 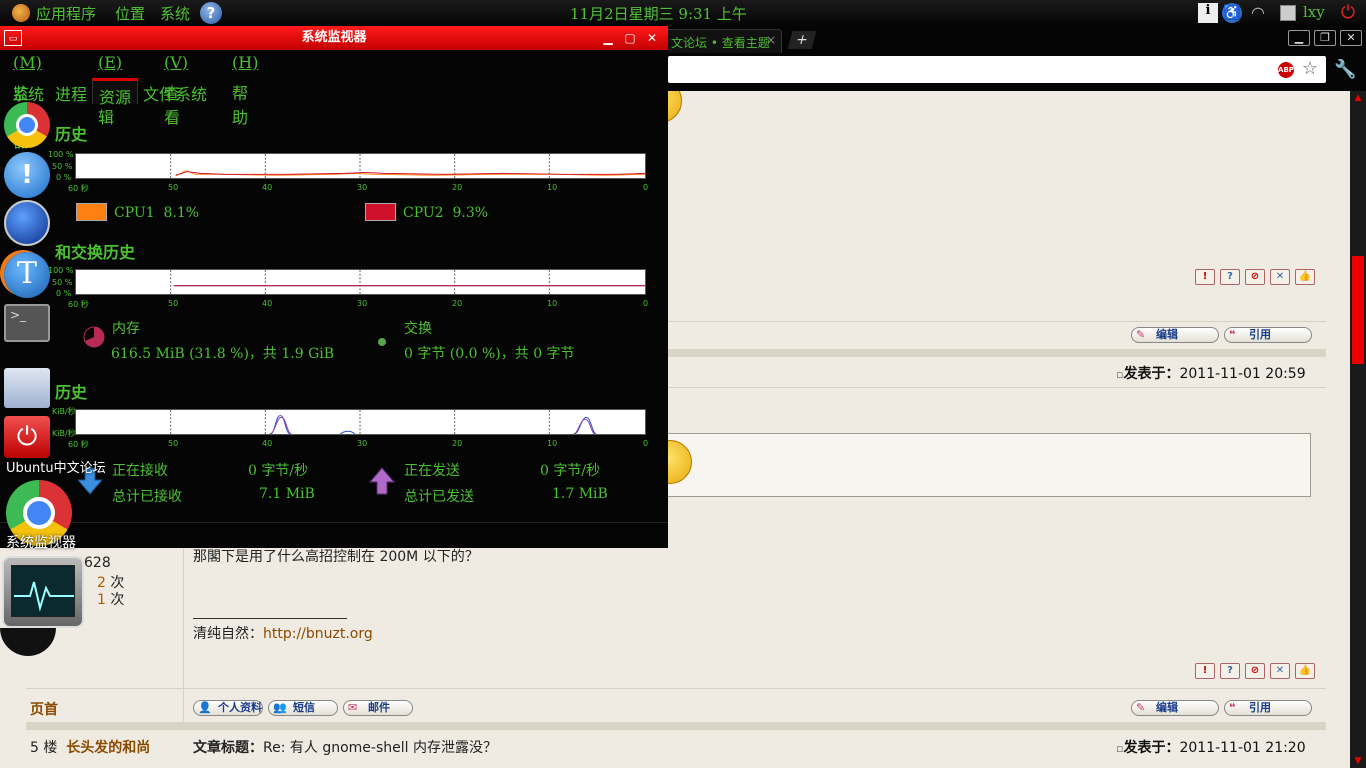 What do you see at coordinates (211, 13) in the screenshot?
I see `help-icon: ?` at bounding box center [211, 13].